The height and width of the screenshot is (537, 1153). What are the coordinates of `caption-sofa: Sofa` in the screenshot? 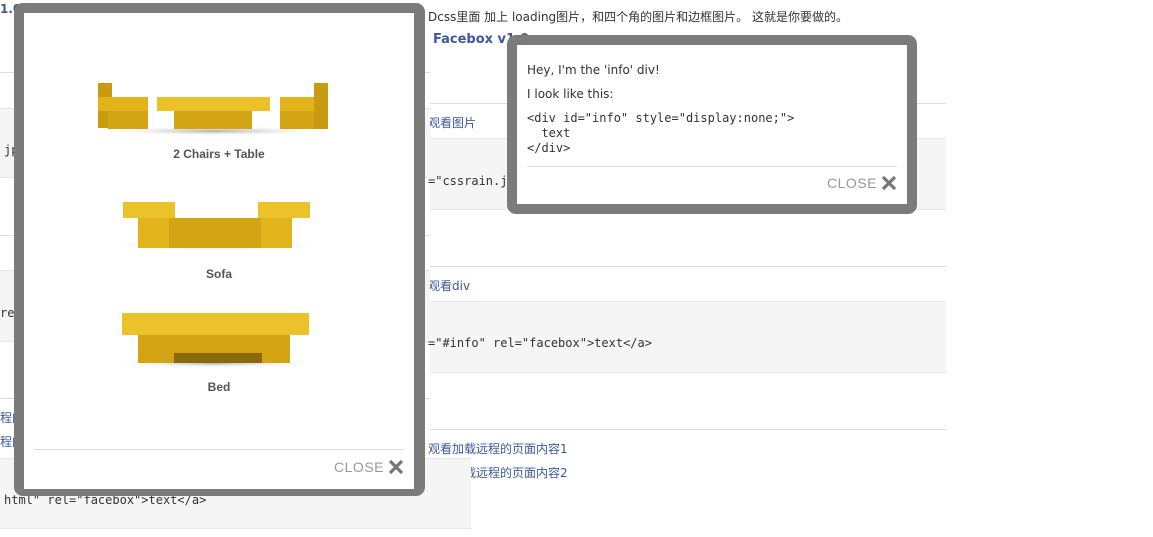 It's located at (218, 274).